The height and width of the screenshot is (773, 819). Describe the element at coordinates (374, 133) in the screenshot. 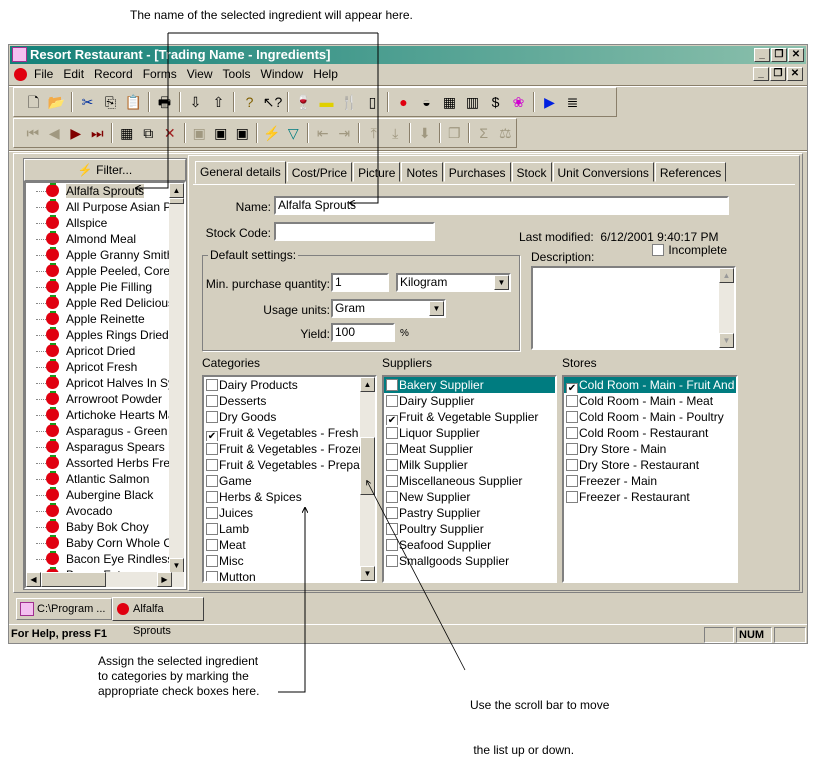

I see `move-up-level-icon: ⤒` at that location.